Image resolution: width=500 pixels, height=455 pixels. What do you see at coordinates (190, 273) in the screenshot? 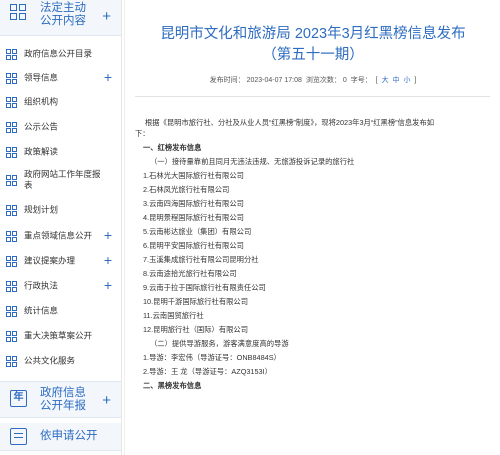
I see `article-line: 8.云南途拾光旅行社有限公司` at bounding box center [190, 273].